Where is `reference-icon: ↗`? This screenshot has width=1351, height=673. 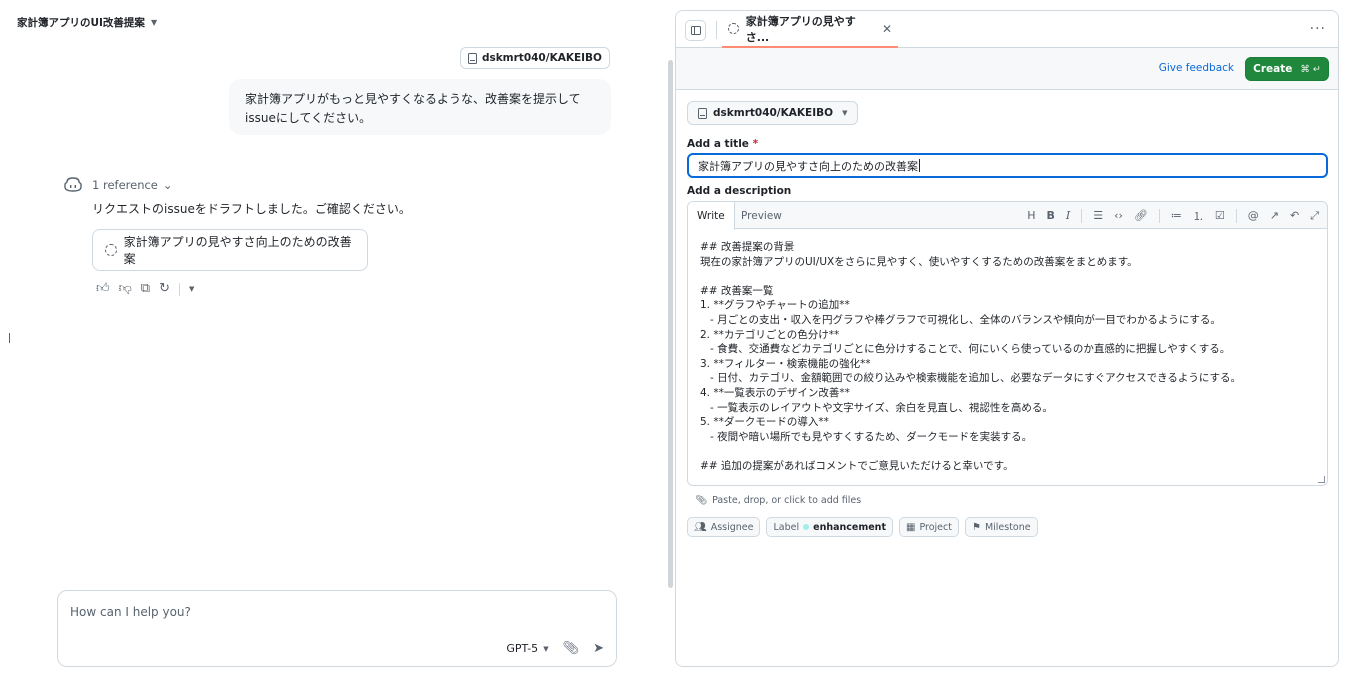 reference-icon: ↗ is located at coordinates (1274, 215).